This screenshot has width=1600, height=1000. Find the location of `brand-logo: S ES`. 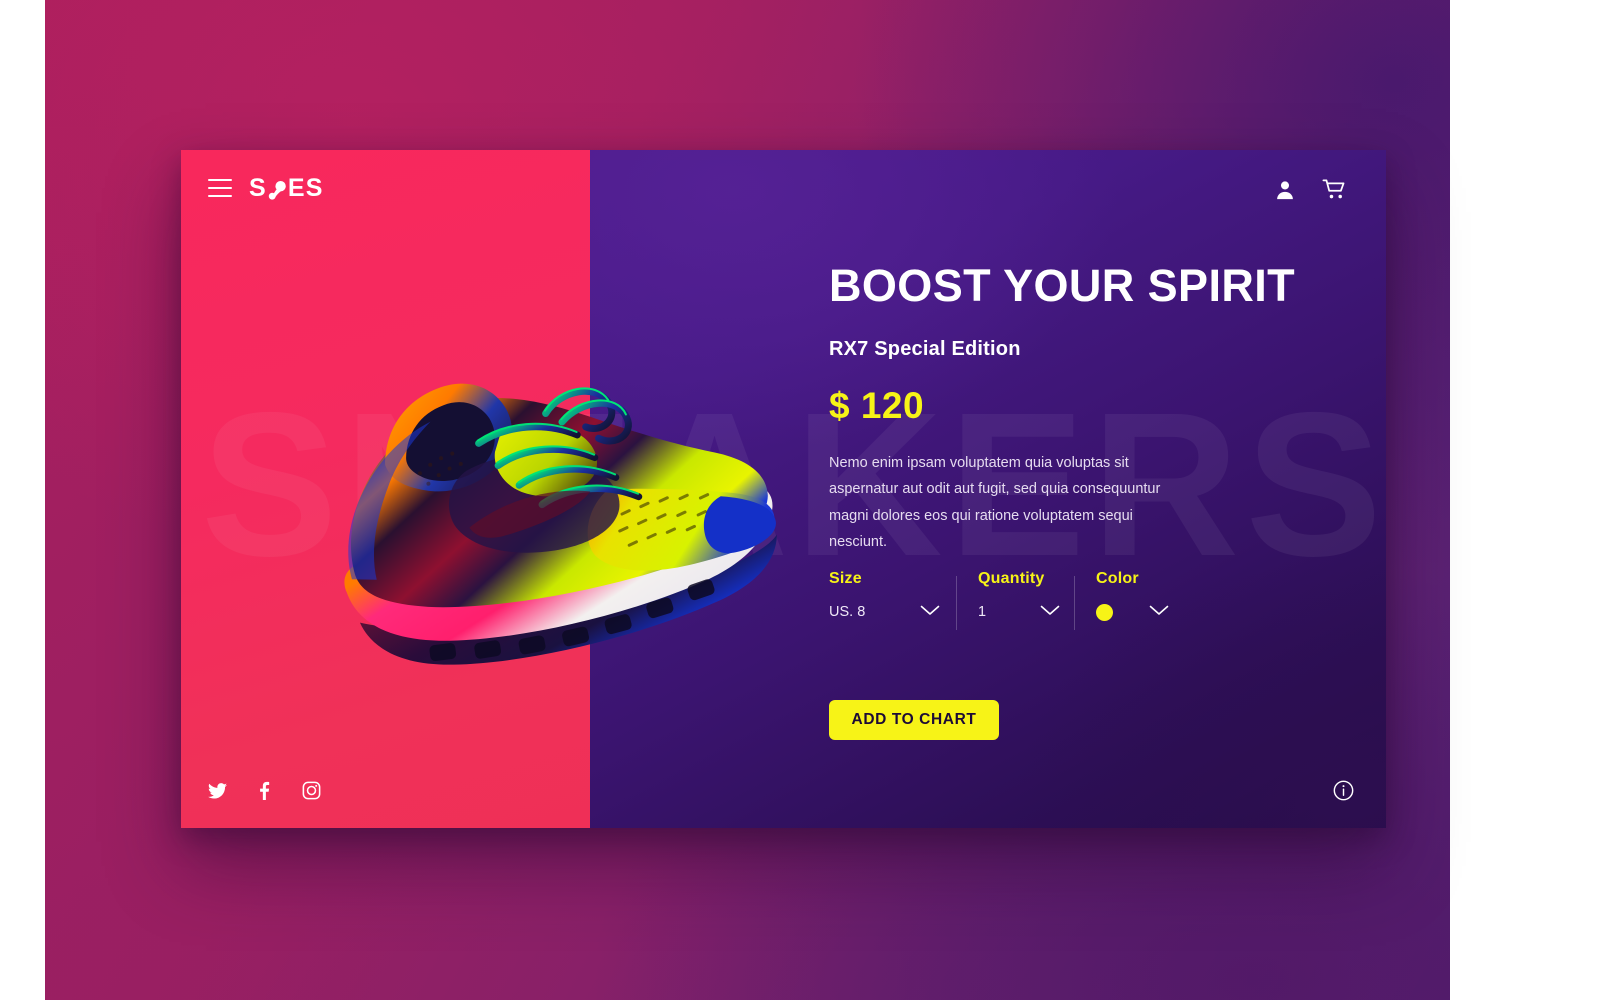

brand-logo: S ES is located at coordinates (286, 188).